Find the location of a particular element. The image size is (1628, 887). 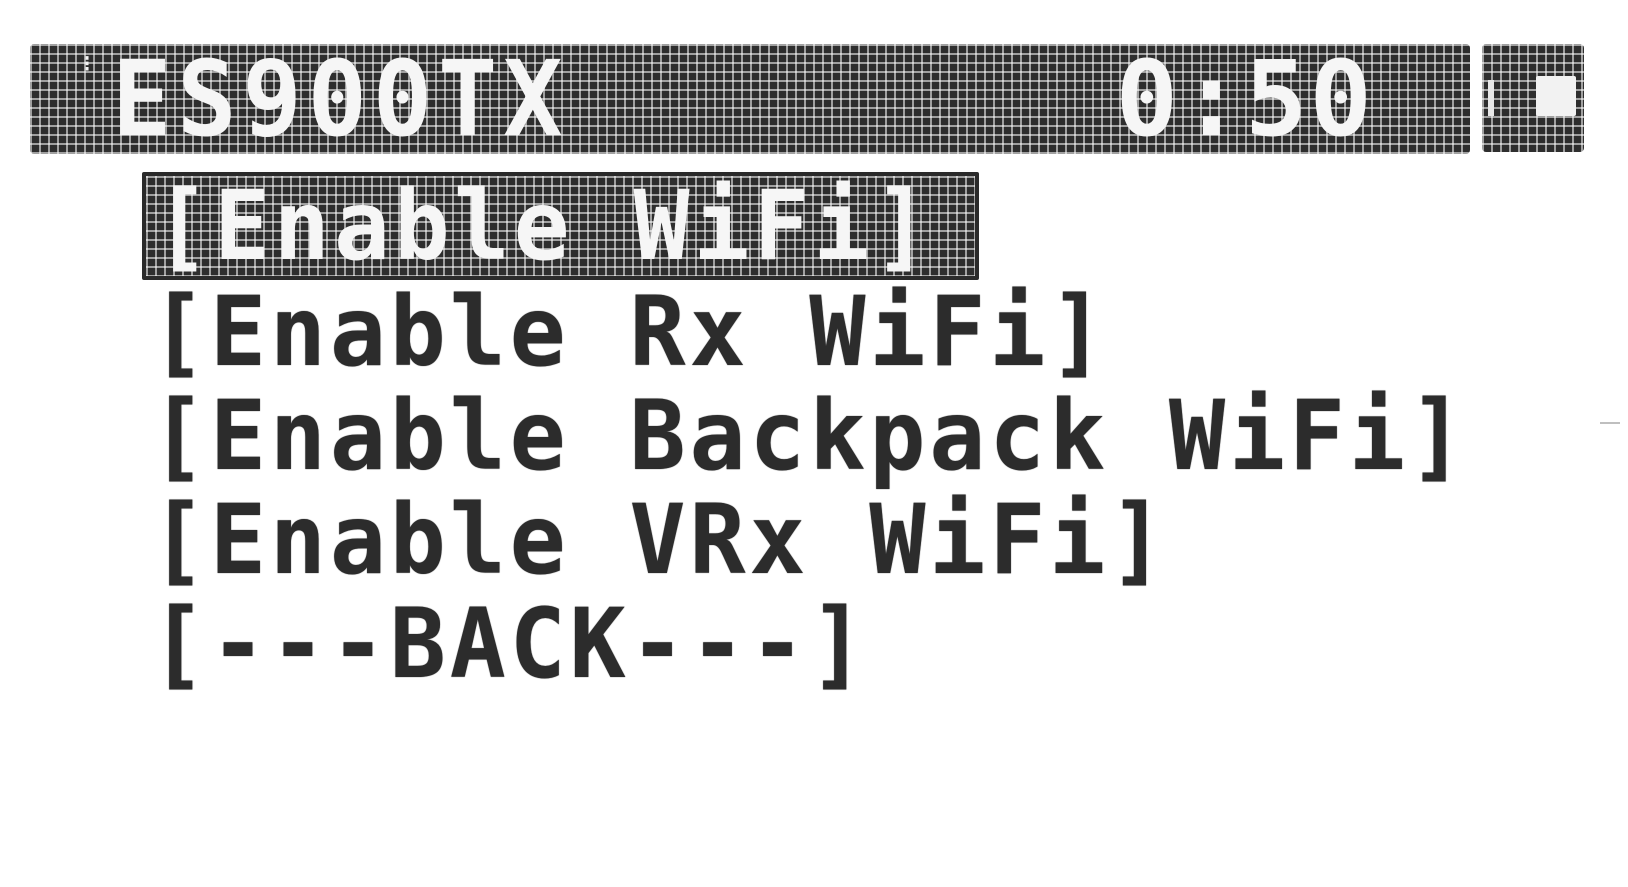

menu-cursor-icon: ⁝ is located at coordinates (87, 64).